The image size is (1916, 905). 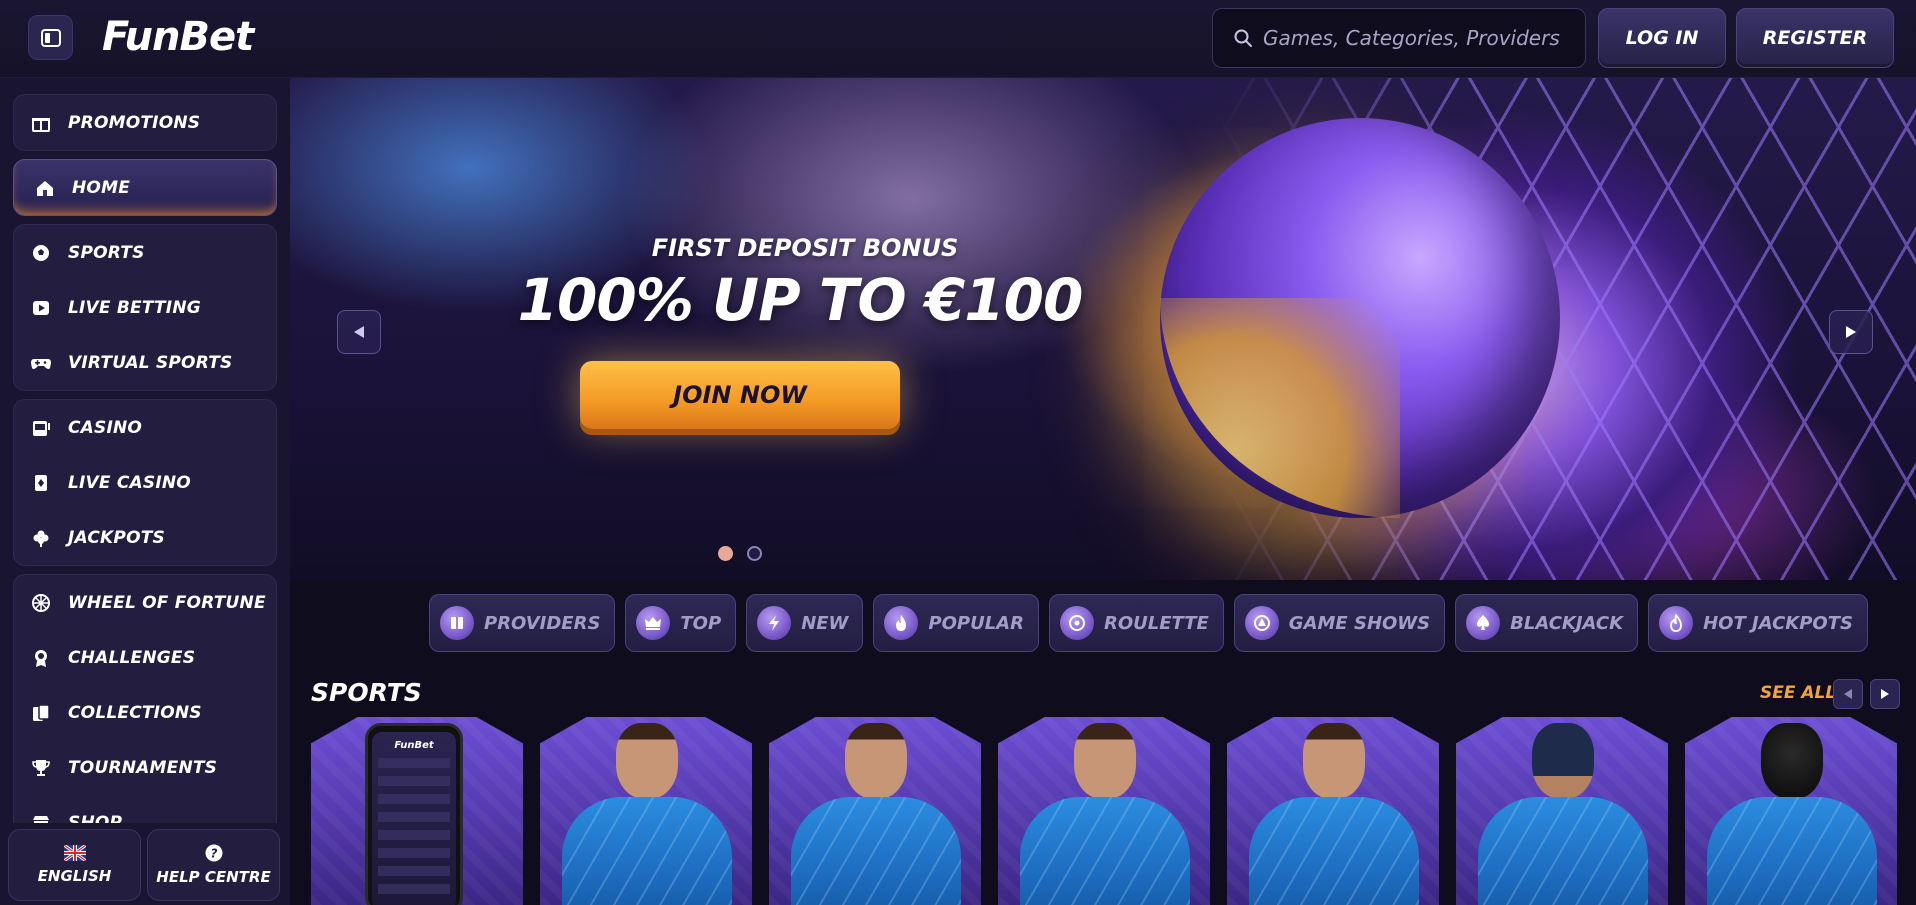 I want to click on soccer-ball-graphic, so click(x=1360, y=318).